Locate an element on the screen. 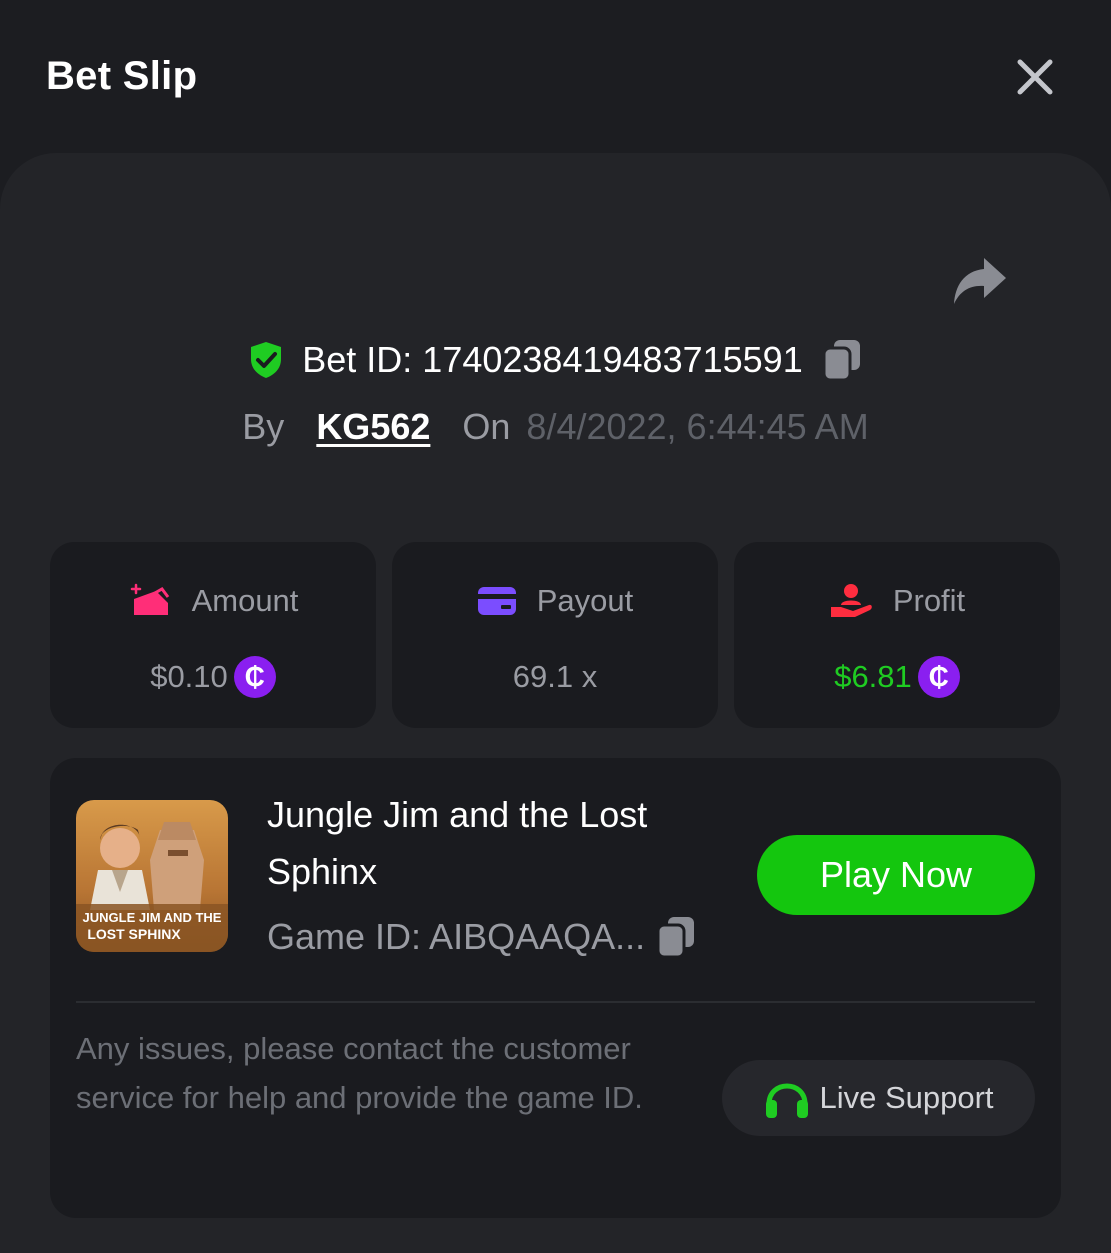 This screenshot has width=1111, height=1253. game-thumbnail: JUNGLE JIM AND THE LOST SPHINX is located at coordinates (152, 876).